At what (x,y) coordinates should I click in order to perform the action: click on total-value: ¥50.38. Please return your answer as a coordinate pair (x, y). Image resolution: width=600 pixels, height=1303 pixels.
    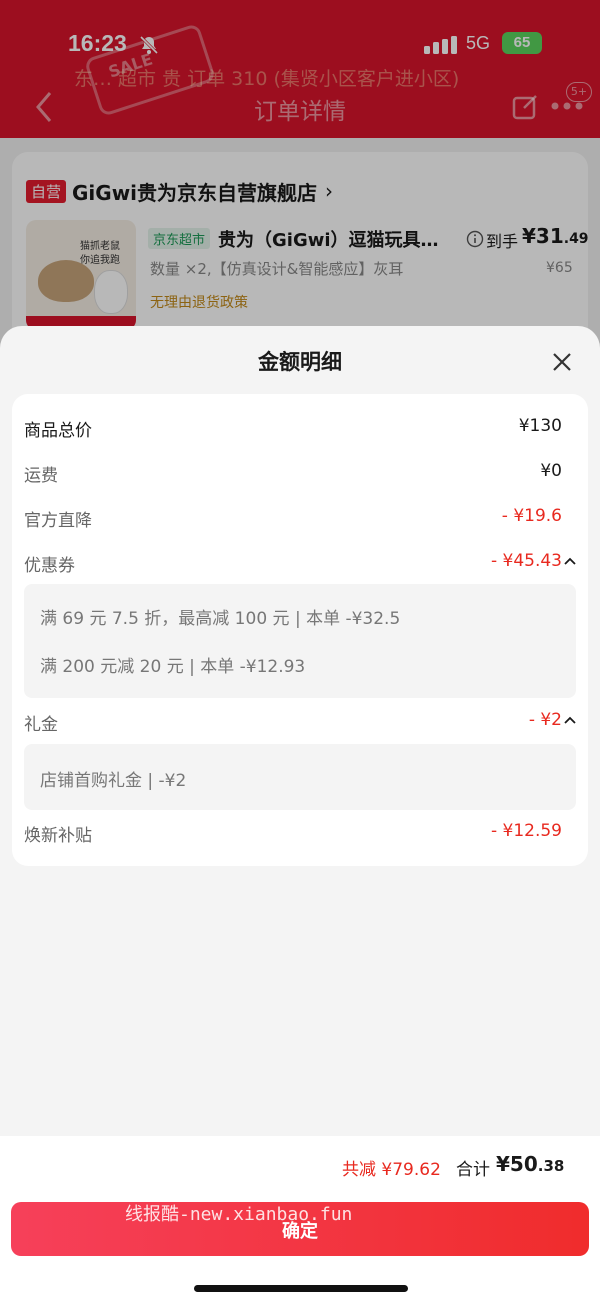
    Looking at the image, I should click on (530, 1164).